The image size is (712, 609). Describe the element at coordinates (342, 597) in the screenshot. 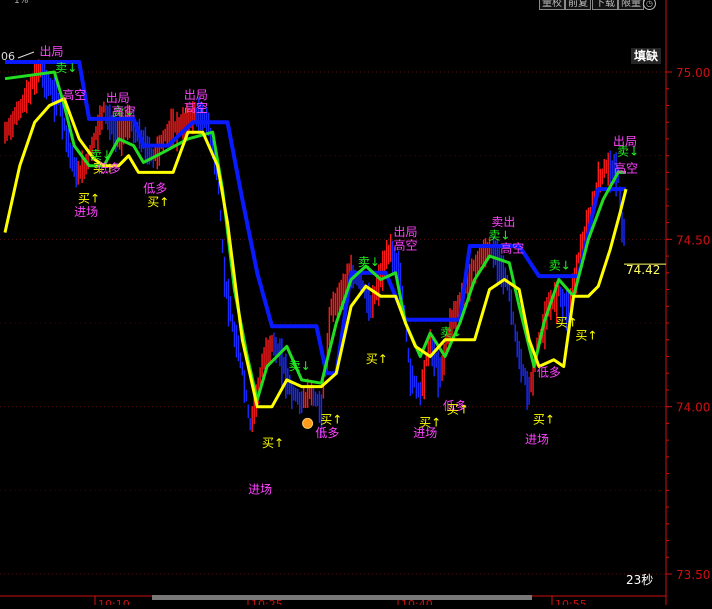

I see `scrollbar` at that location.